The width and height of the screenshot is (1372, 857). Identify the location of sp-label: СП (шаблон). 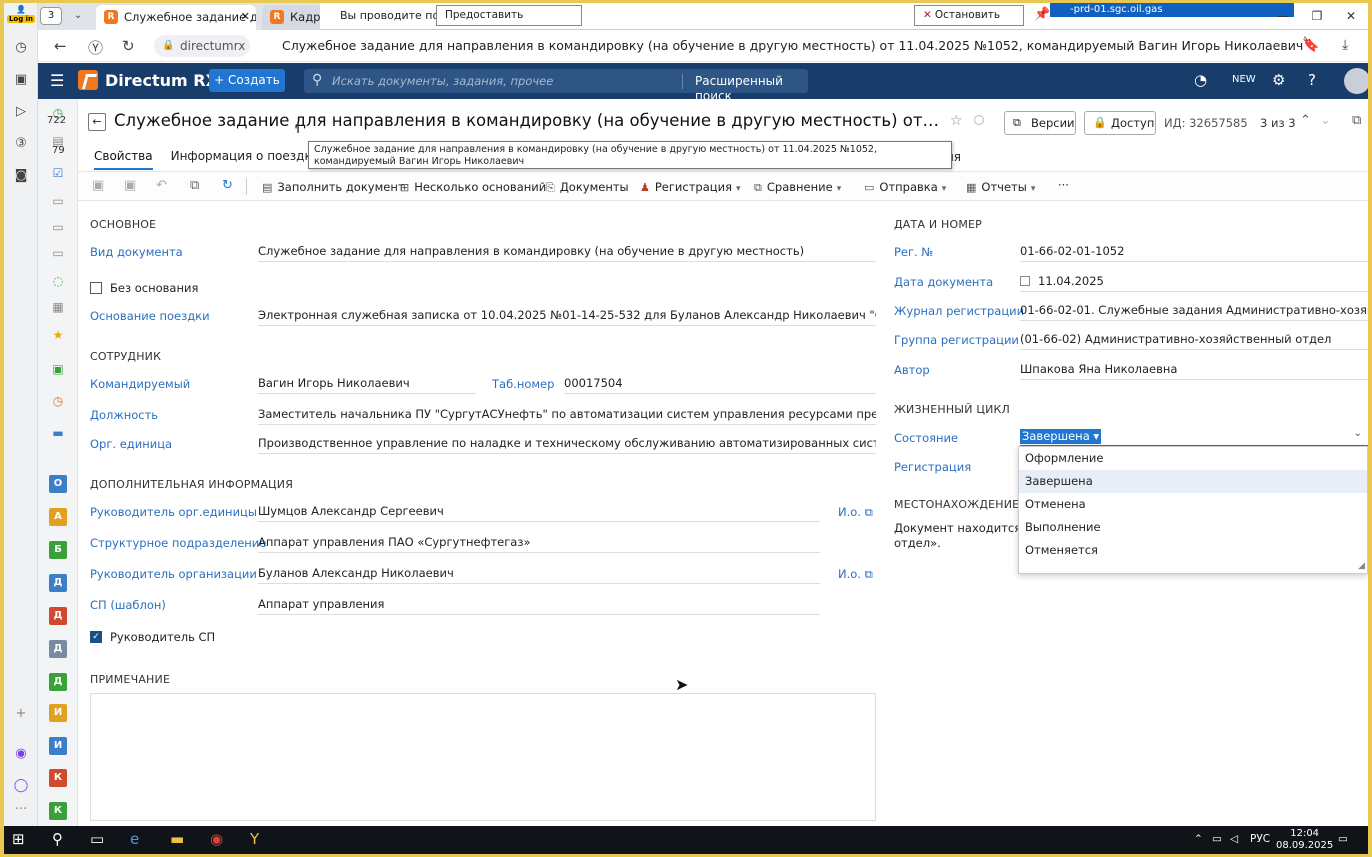
(128, 605).